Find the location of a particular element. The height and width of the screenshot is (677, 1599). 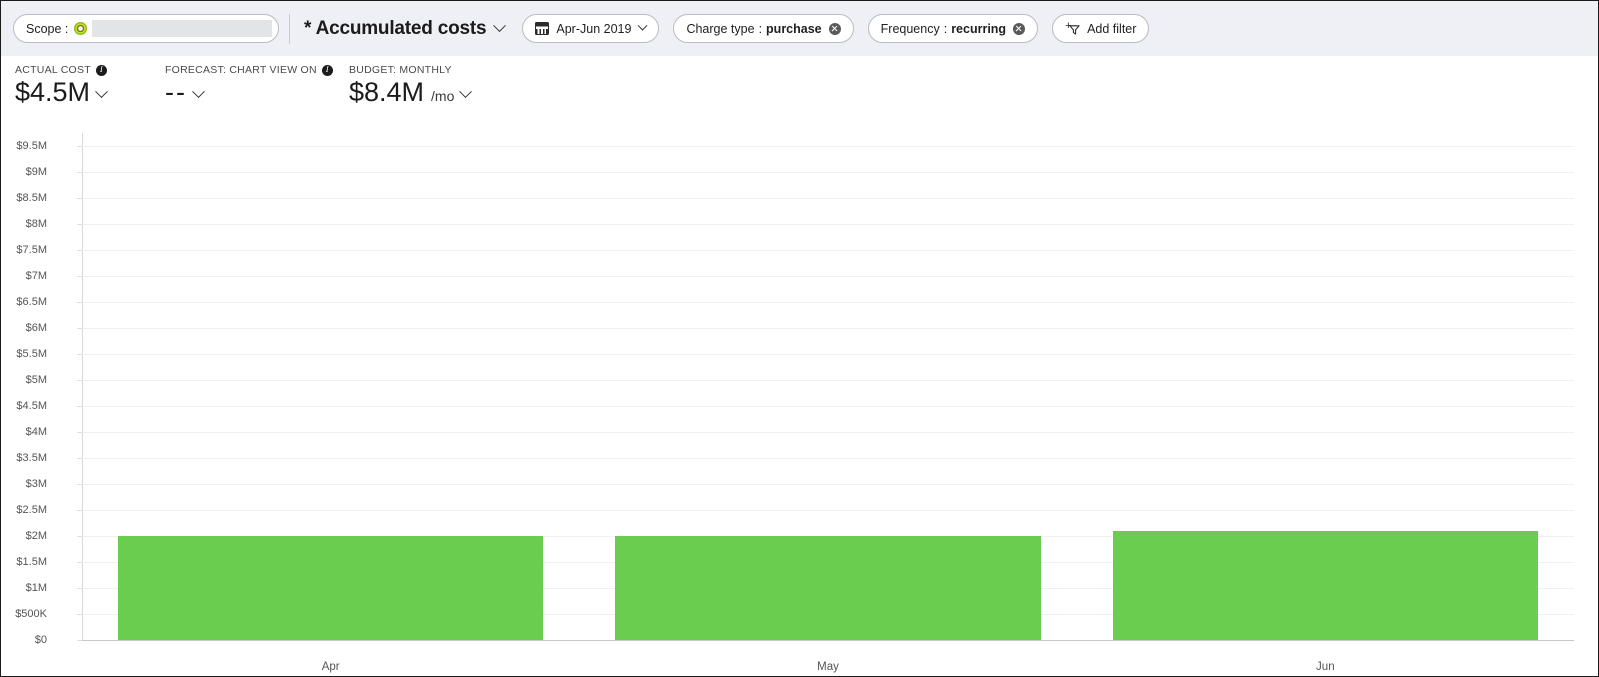

kpi-label-text: ACTUAL COST is located at coordinates (53, 70).